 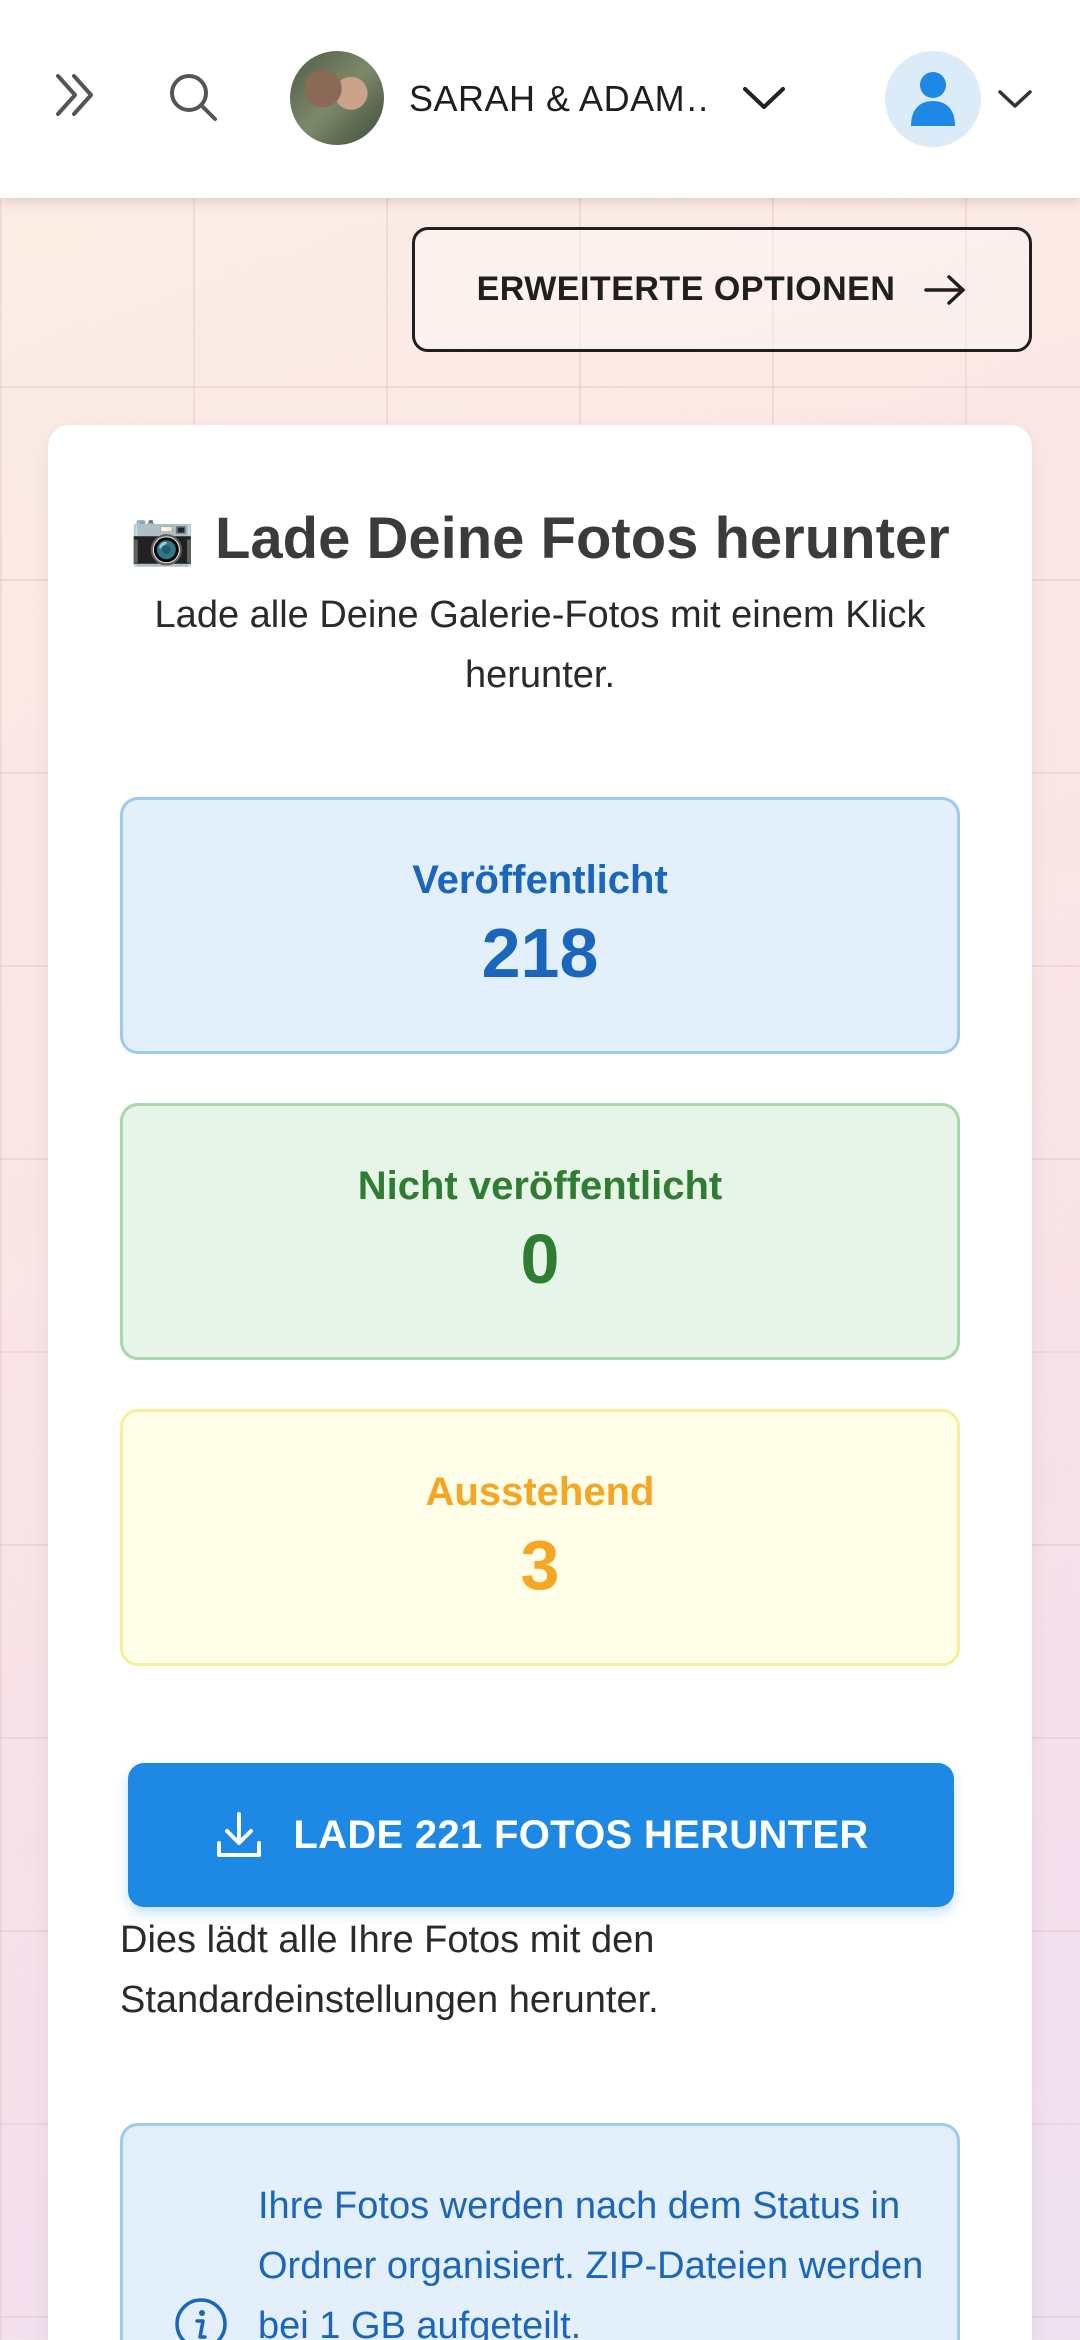 I want to click on advanced-options-label: ERWEITERTE OPTIONEN, so click(x=686, y=289).